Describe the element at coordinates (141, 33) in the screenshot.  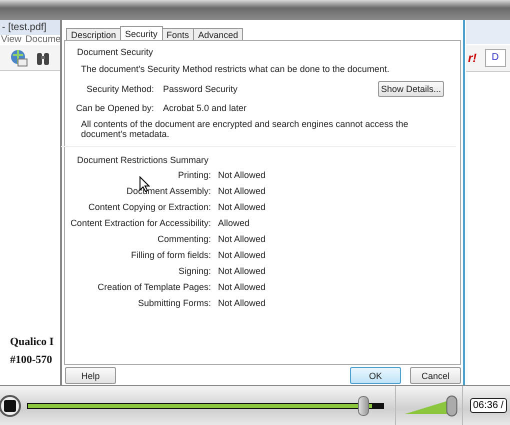
I see `tab: Security` at that location.